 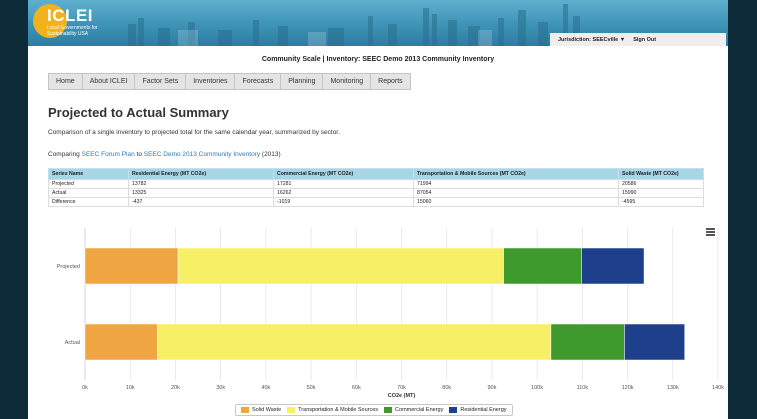 I want to click on table-cell: -1019, so click(x=343, y=202).